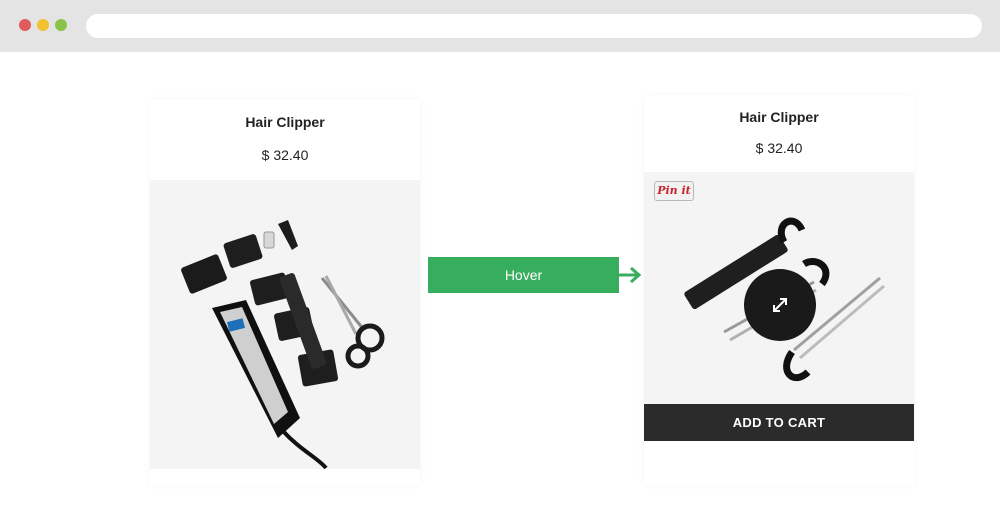 Image resolution: width=1000 pixels, height=516 pixels. I want to click on close-window-dot, so click(25, 25).